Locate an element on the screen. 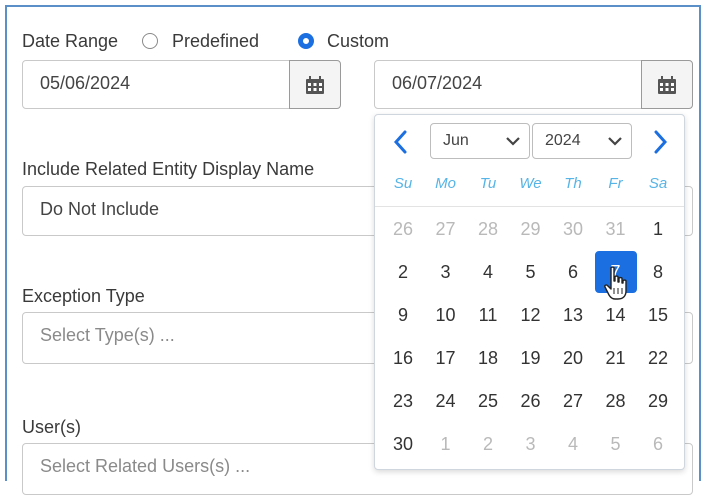 The width and height of the screenshot is (708, 495). calendar-day: 17 is located at coordinates (446, 358).